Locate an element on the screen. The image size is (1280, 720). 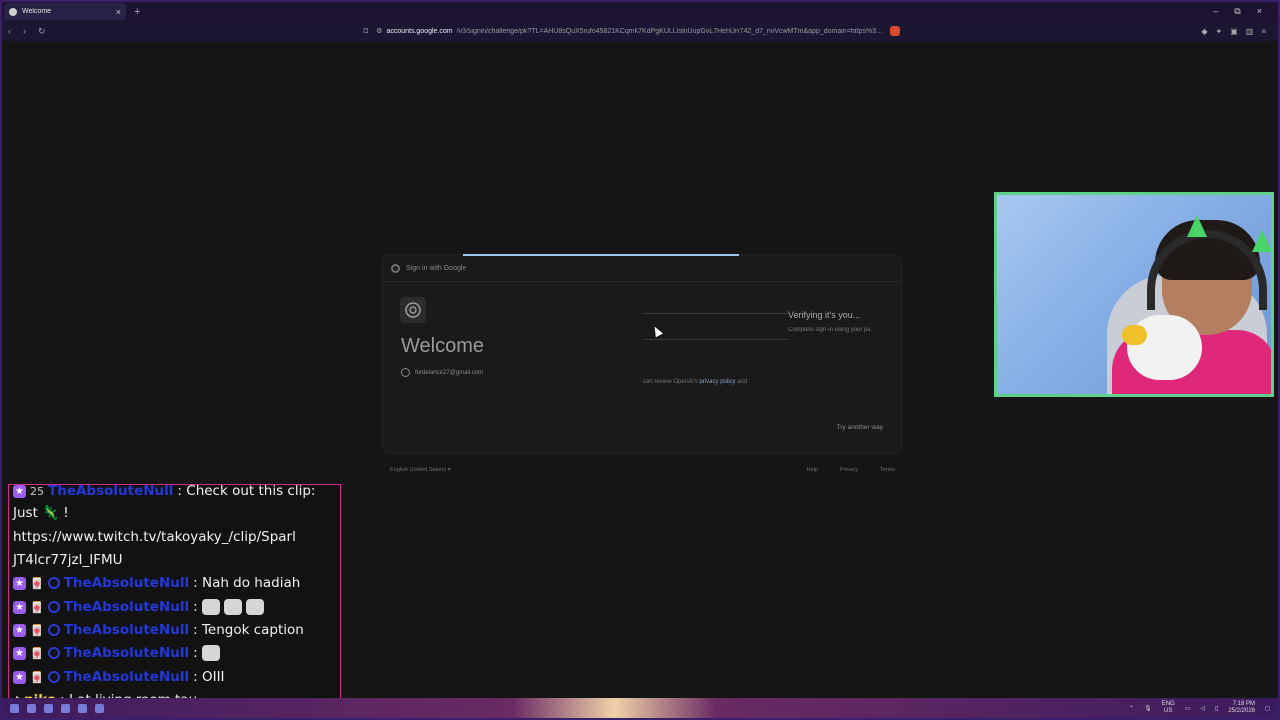
start-icon is located at coordinates (14, 708).